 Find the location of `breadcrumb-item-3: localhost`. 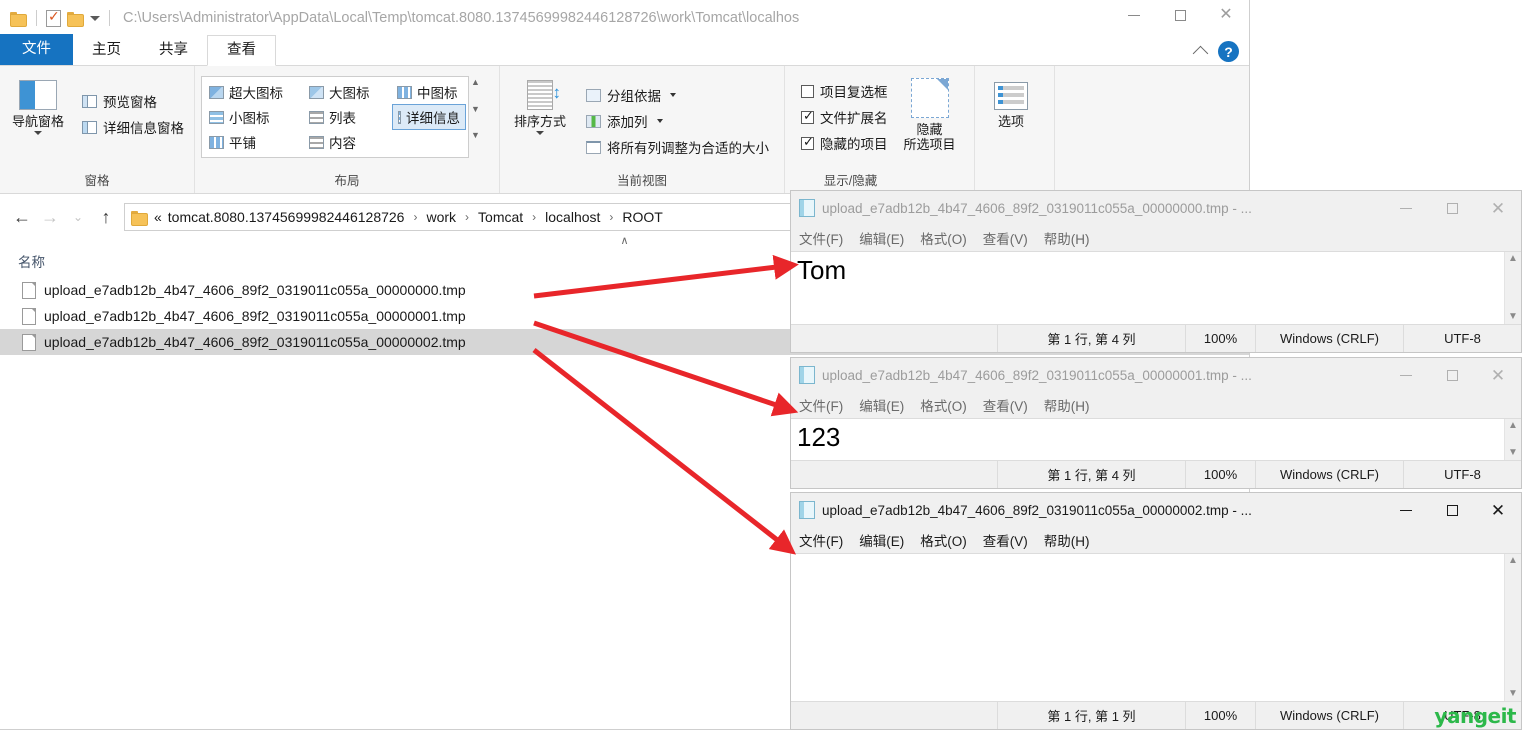

breadcrumb-item-3: localhost is located at coordinates (572, 217).